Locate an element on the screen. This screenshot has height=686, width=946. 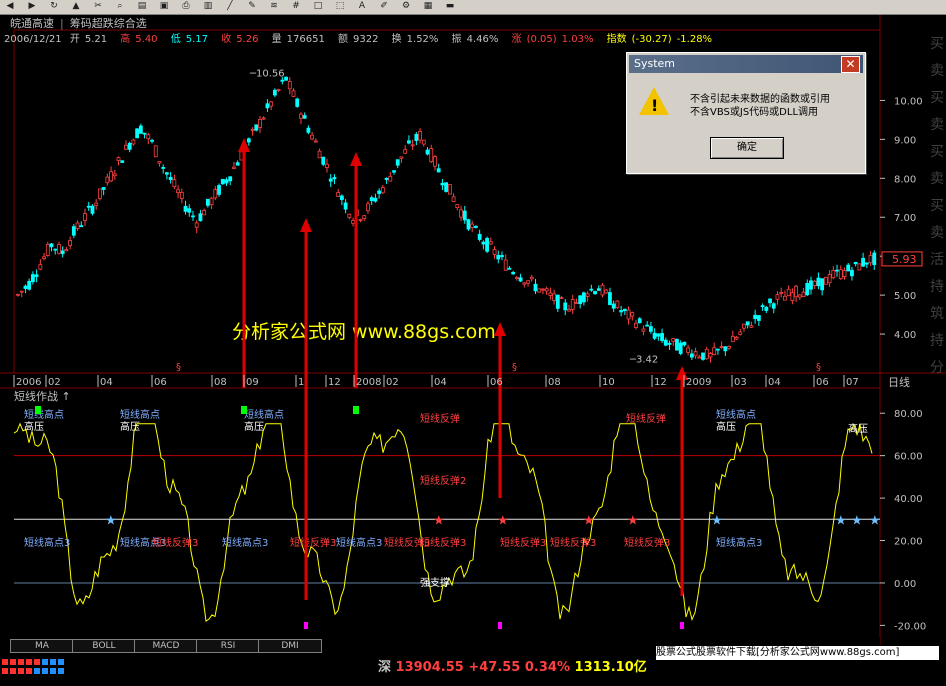
text-icon: A is located at coordinates (362, 6).